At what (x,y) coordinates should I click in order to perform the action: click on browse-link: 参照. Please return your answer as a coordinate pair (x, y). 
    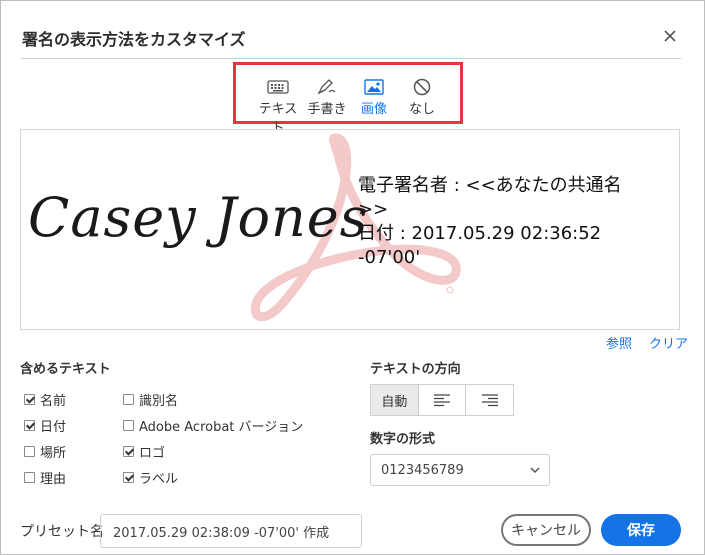
    Looking at the image, I should click on (619, 342).